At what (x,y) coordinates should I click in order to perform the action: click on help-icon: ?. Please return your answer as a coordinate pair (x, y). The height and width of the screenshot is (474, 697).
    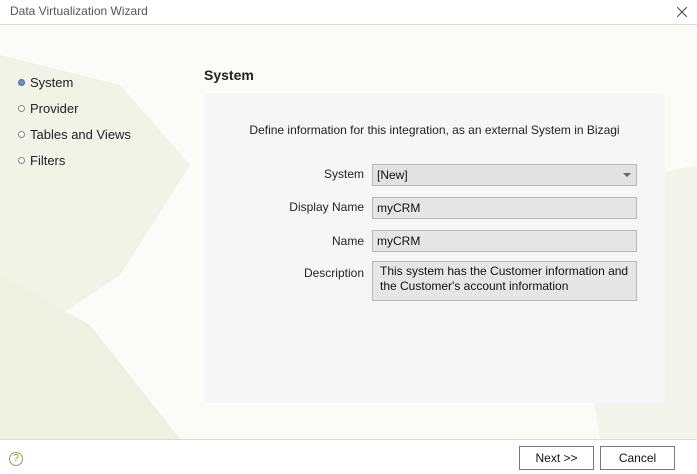
    Looking at the image, I should click on (16, 459).